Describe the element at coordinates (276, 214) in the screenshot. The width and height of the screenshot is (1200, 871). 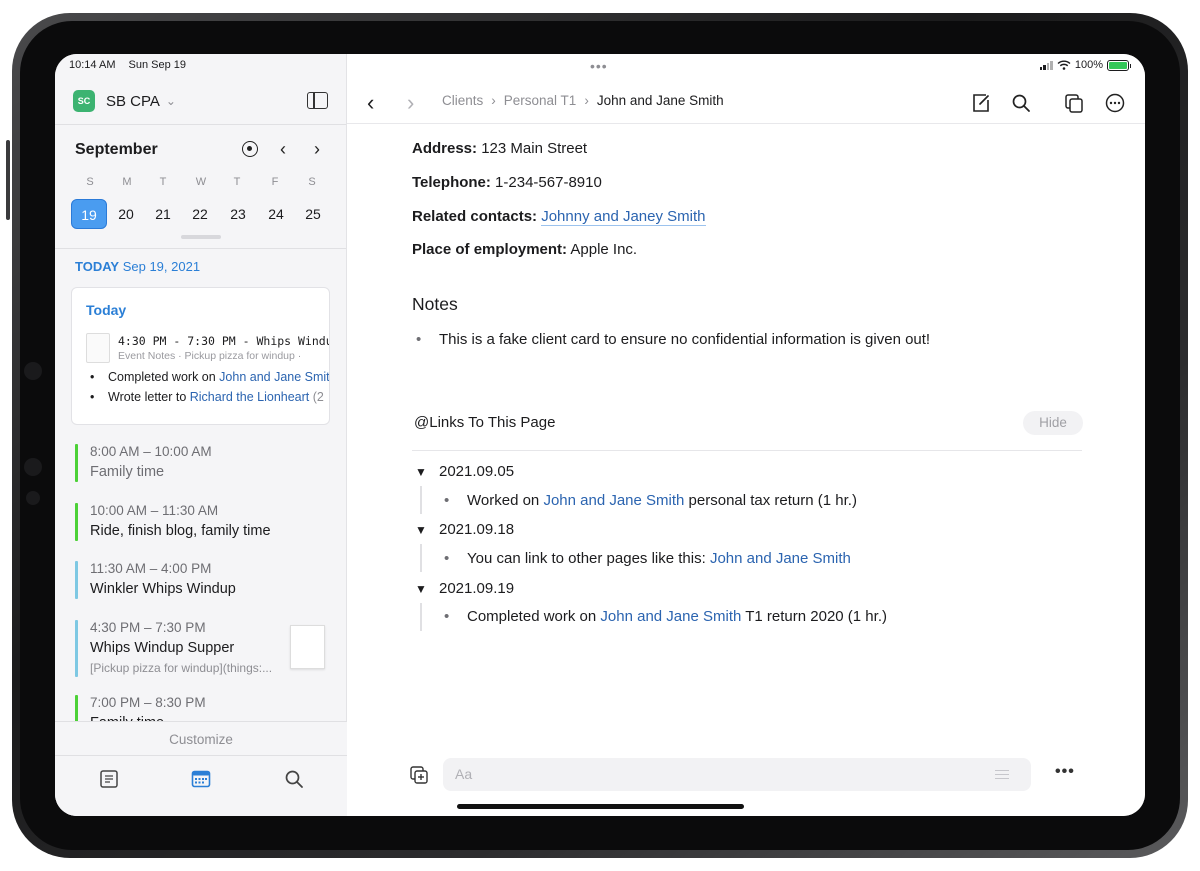
I see `calendar-day: 24` at that location.